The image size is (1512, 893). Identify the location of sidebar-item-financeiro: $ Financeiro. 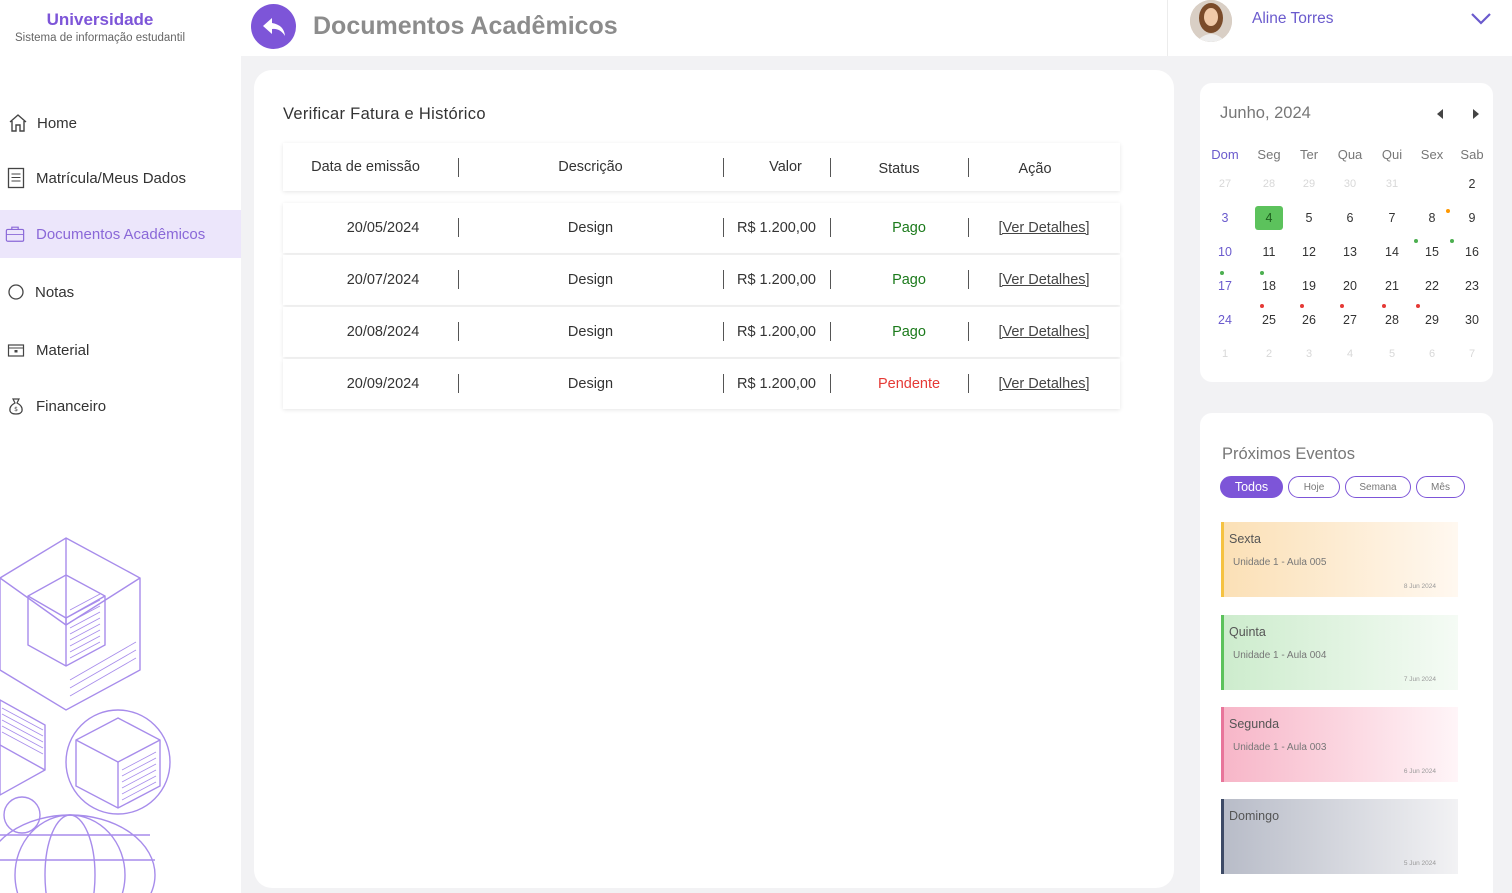
(120, 406).